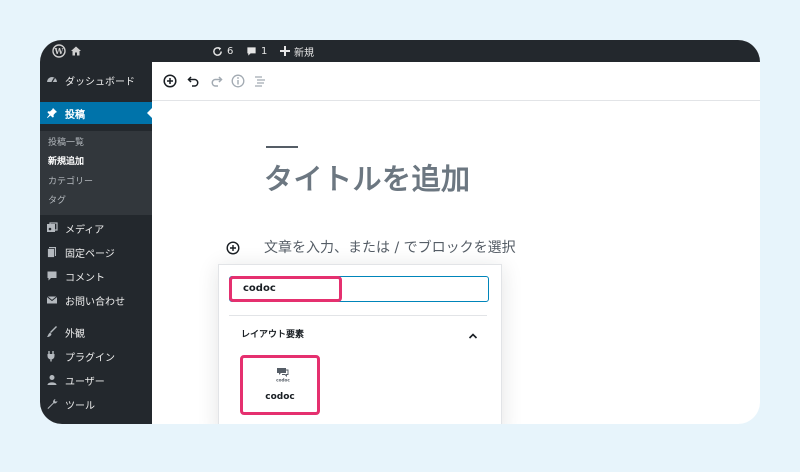  Describe the element at coordinates (283, 380) in the screenshot. I see `codoc-icon-text: codoc` at that location.